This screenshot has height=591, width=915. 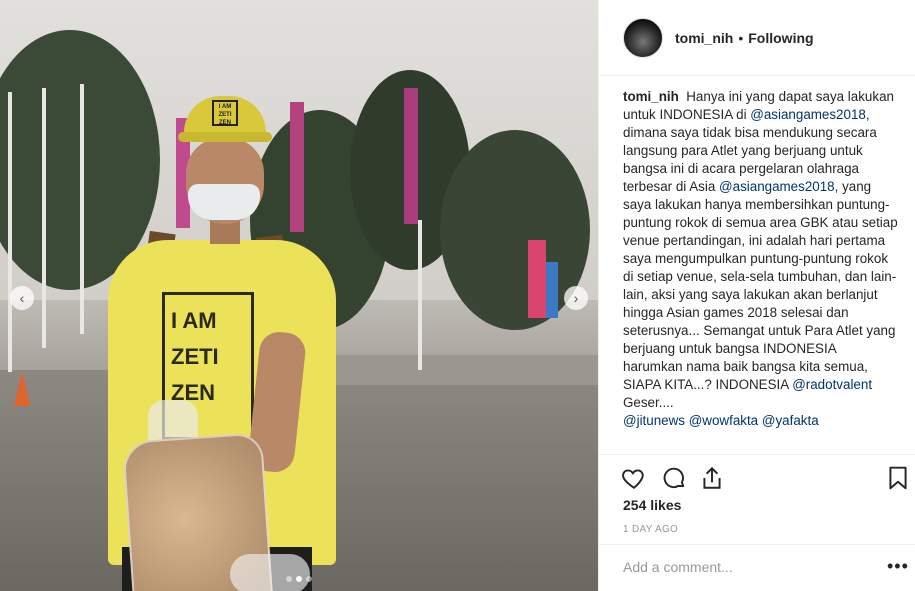 I want to click on cap-brim, so click(x=225, y=137).